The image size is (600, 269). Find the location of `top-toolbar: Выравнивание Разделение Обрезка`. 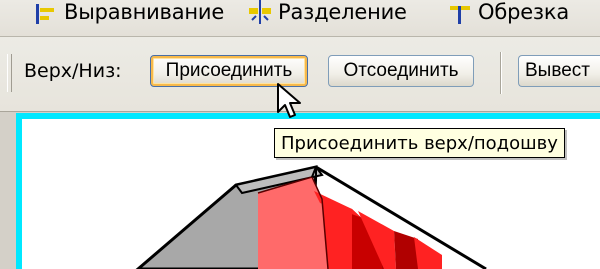

top-toolbar: Выравнивание Разделение Обрезка is located at coordinates (300, 18).